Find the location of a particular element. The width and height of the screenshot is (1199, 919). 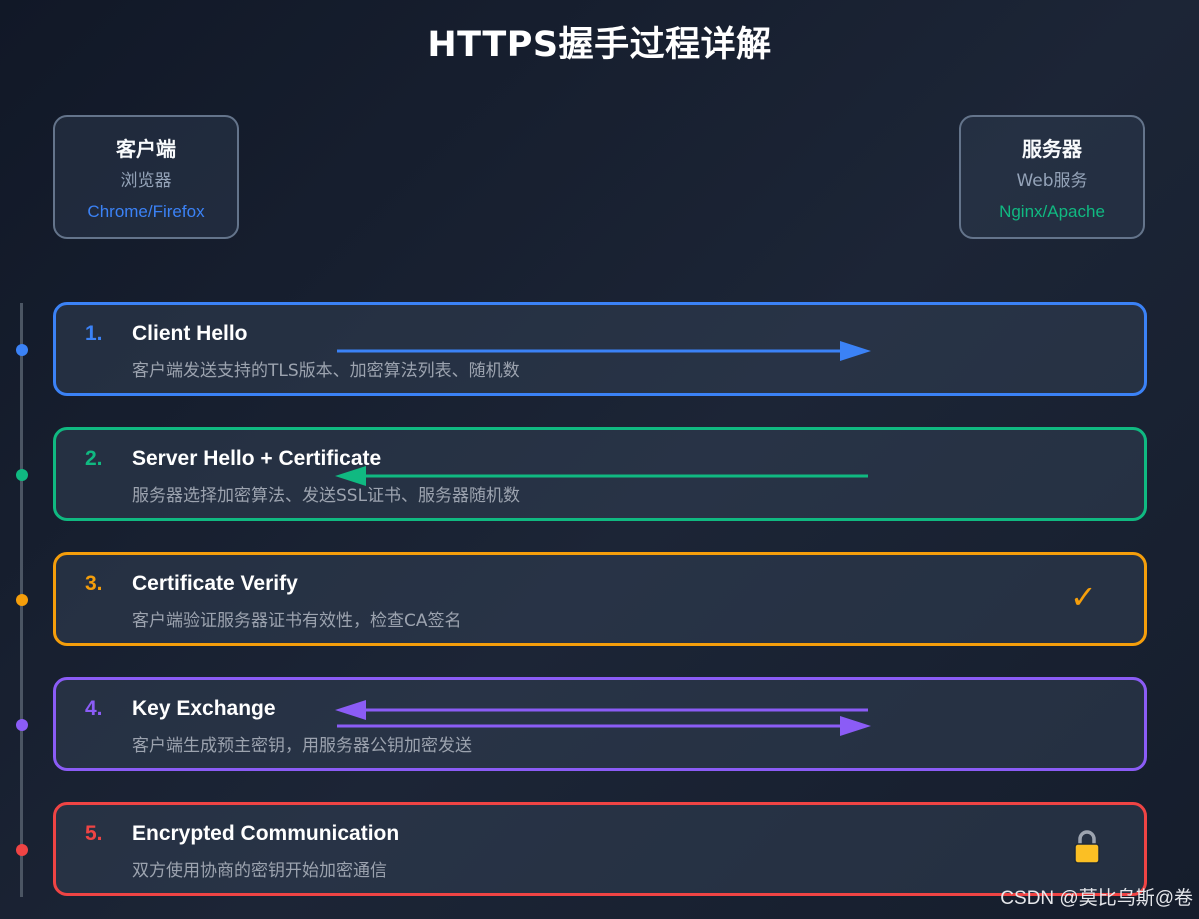

step-number: 3. is located at coordinates (94, 583).